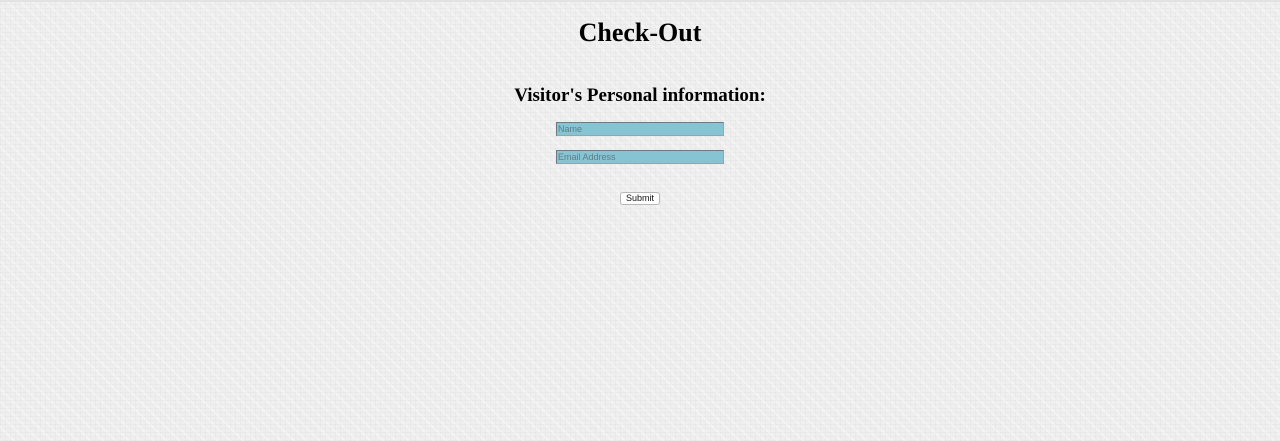 The image size is (1280, 441). Describe the element at coordinates (640, 198) in the screenshot. I see `submit-button: Submit` at that location.